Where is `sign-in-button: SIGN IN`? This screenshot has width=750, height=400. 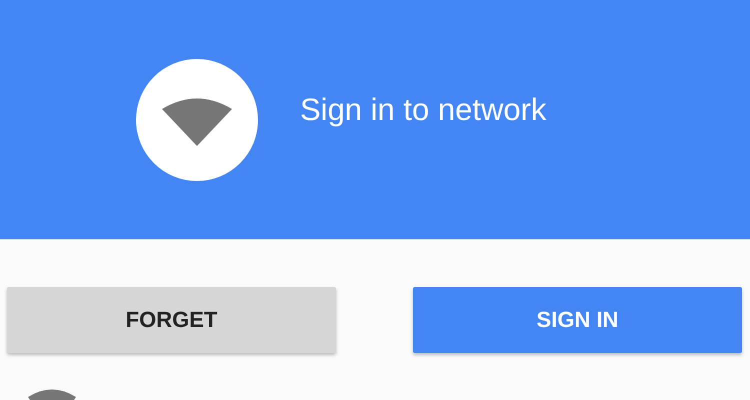
sign-in-button: SIGN IN is located at coordinates (577, 320).